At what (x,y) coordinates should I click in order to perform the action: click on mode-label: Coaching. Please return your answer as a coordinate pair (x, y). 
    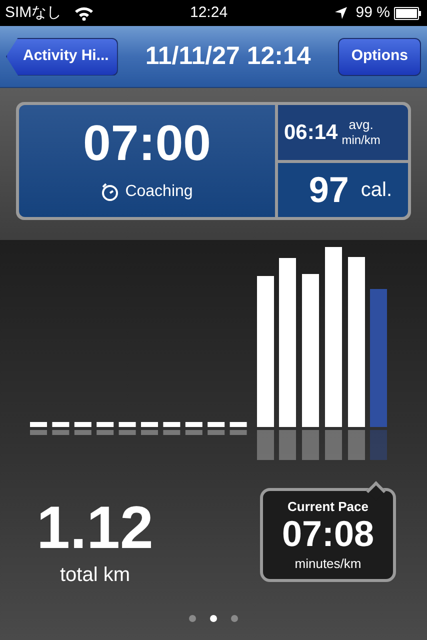
    Looking at the image, I should click on (159, 192).